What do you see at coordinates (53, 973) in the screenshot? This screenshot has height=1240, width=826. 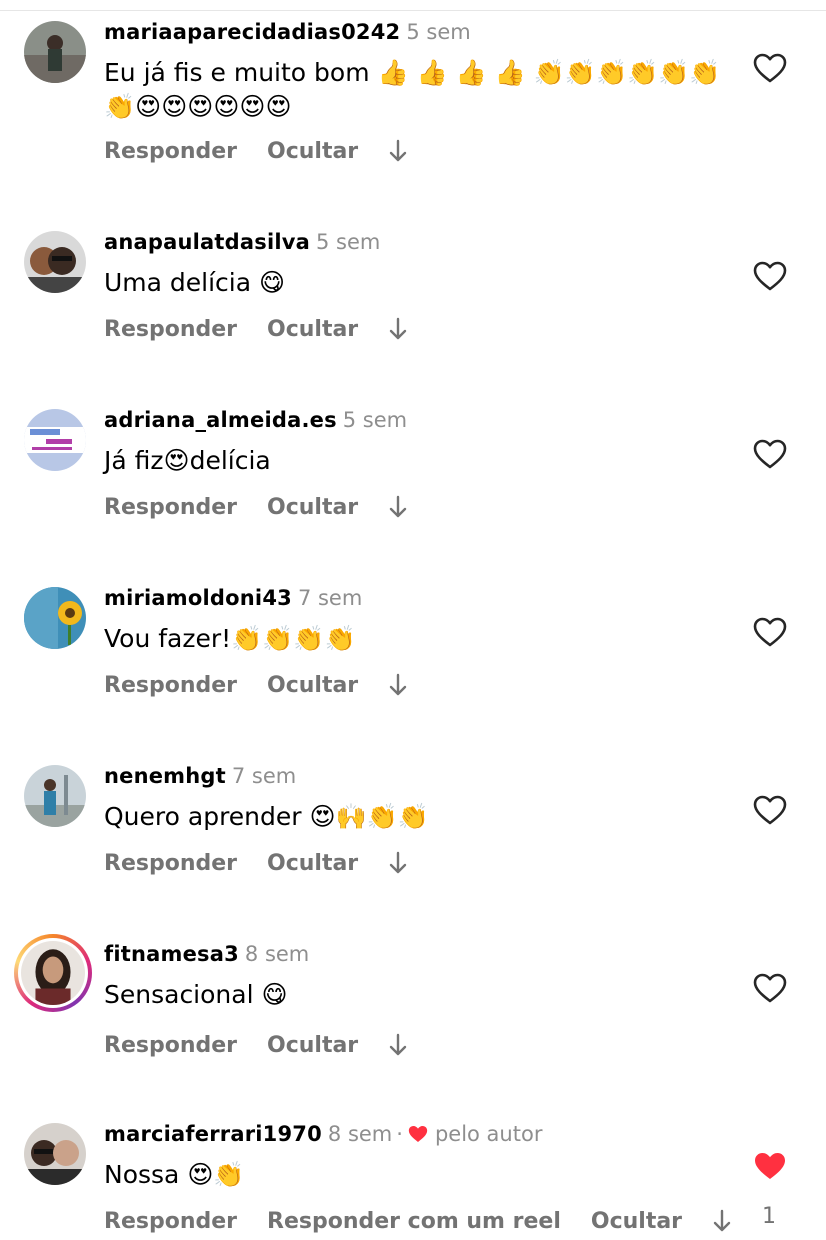 I see `avatar-story-ring` at bounding box center [53, 973].